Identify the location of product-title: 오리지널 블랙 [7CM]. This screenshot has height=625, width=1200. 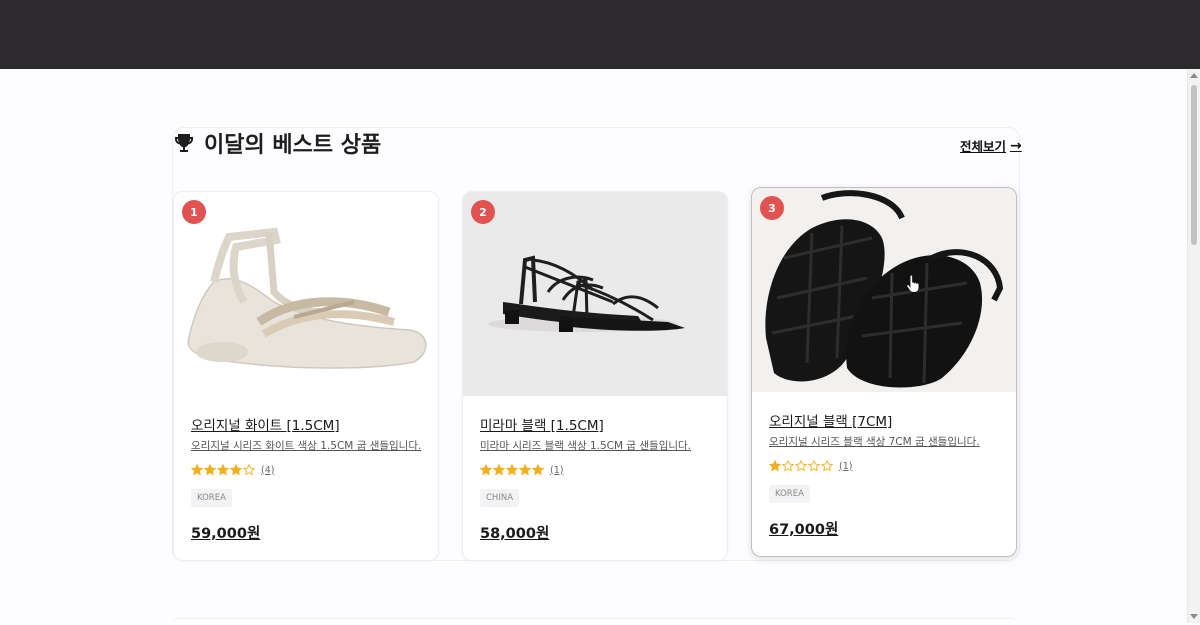
(830, 420).